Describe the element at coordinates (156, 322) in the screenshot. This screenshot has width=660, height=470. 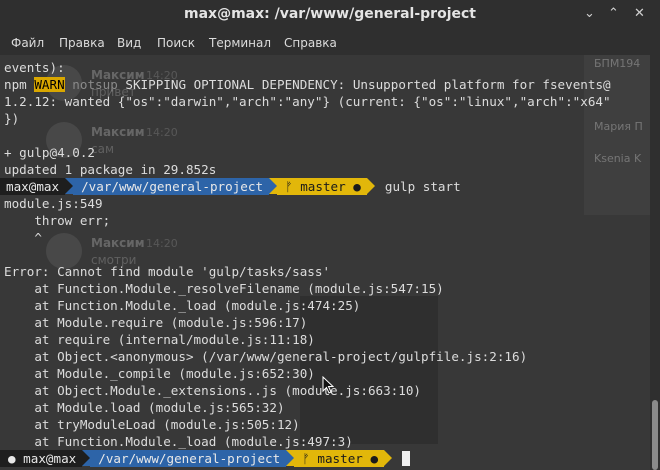
I see `terminal-line: at Module.require (module.js:596:17)` at that location.